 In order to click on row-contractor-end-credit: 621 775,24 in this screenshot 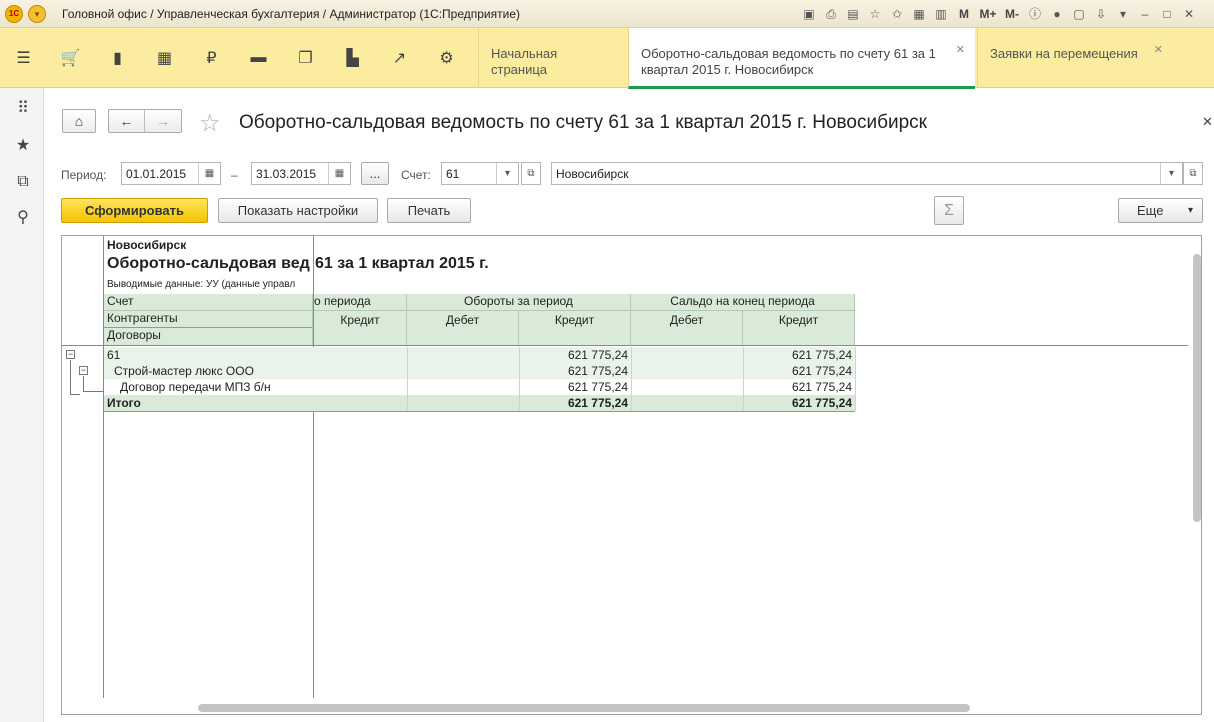, I will do `click(799, 371)`.